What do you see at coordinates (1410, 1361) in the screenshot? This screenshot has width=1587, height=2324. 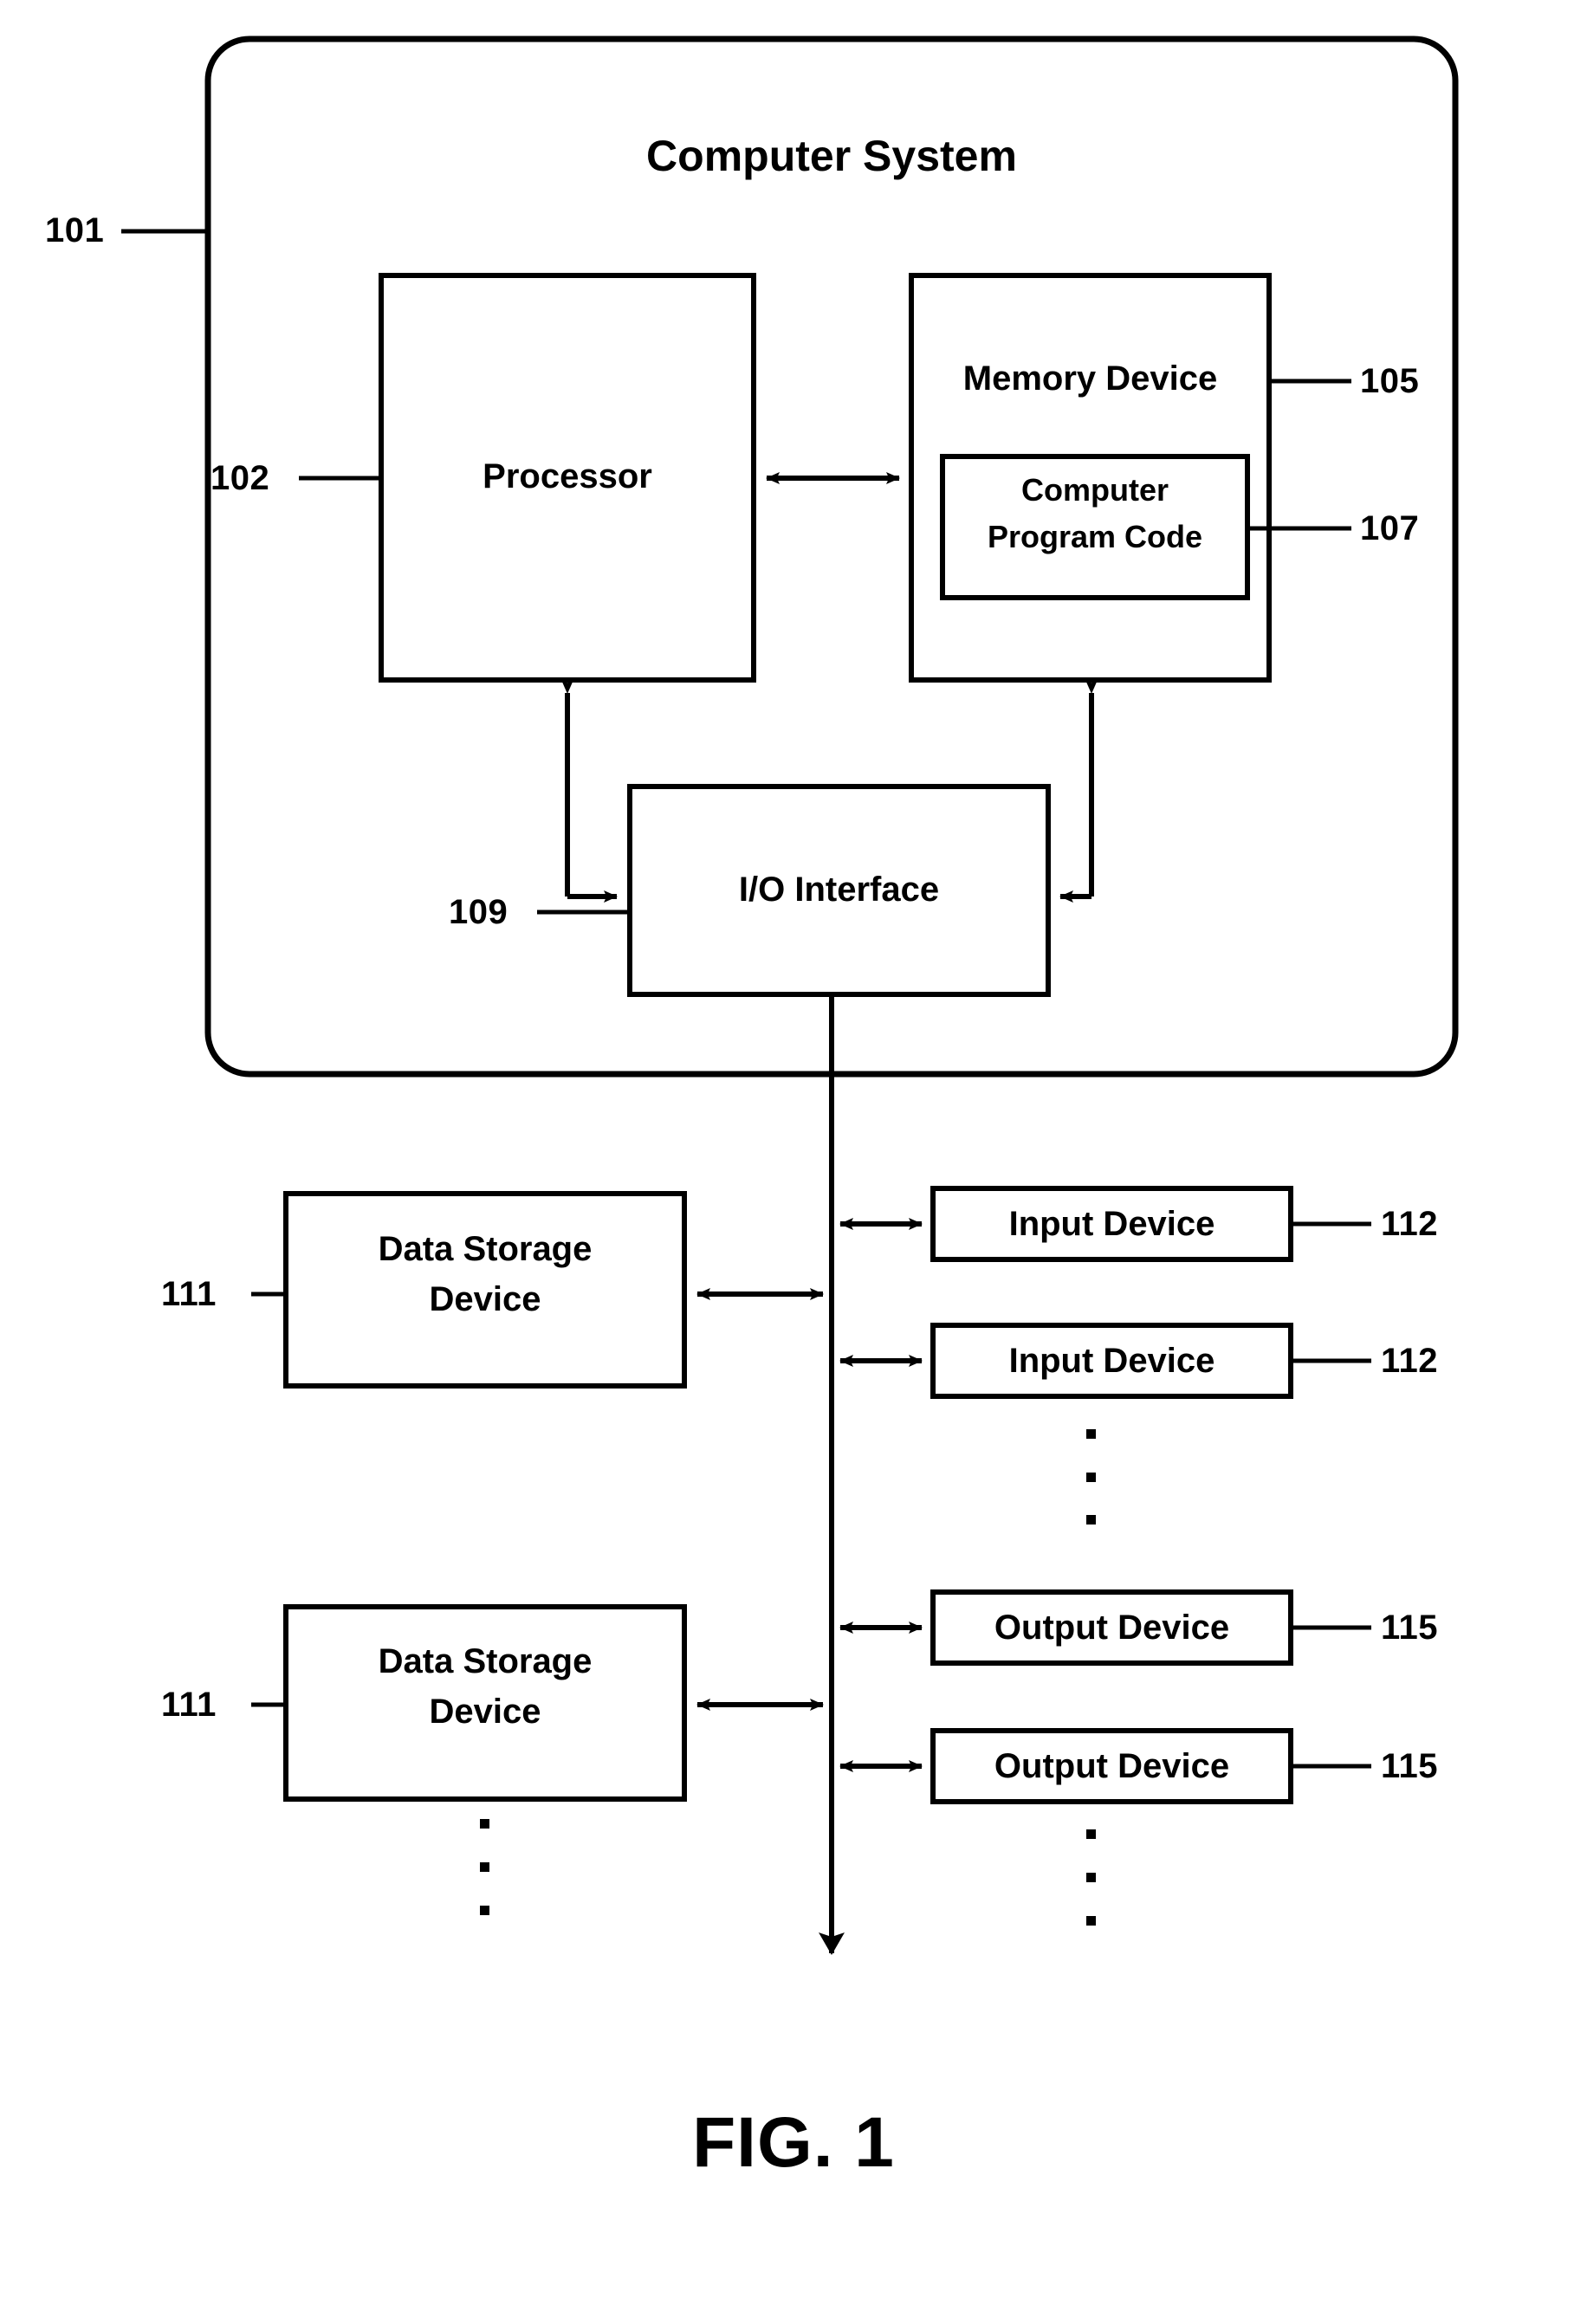 I see `reference-numeral-112-b: 112` at bounding box center [1410, 1361].